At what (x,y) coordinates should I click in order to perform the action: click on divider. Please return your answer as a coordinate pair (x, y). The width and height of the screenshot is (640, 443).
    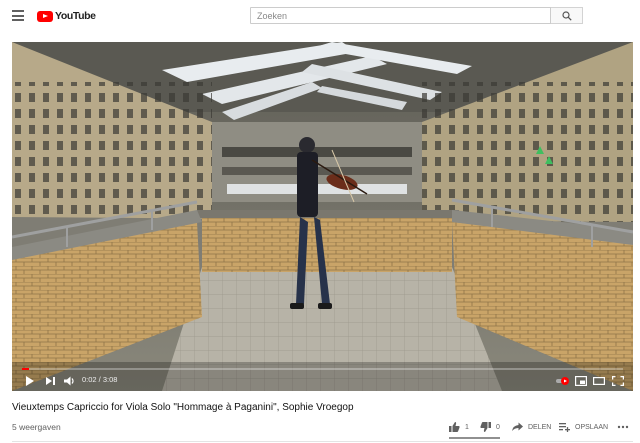
    Looking at the image, I should click on (322, 441).